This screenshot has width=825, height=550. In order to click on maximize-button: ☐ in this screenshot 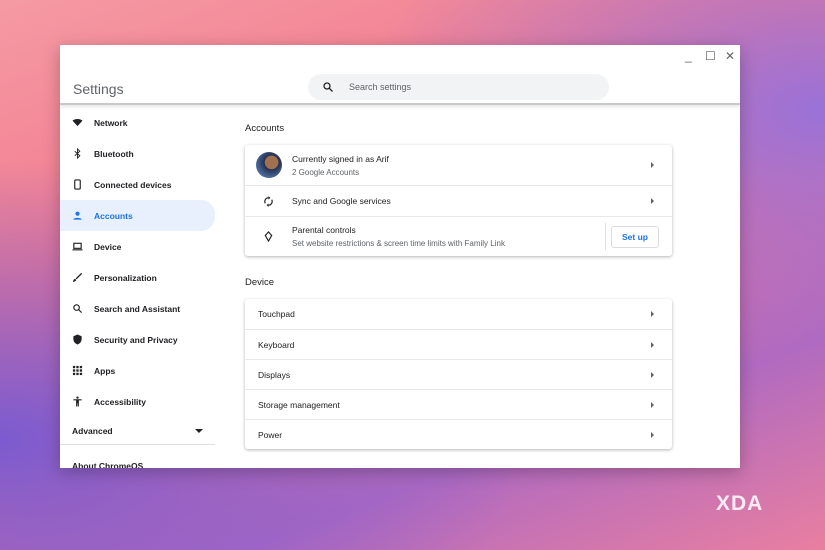, I will do `click(710, 56)`.